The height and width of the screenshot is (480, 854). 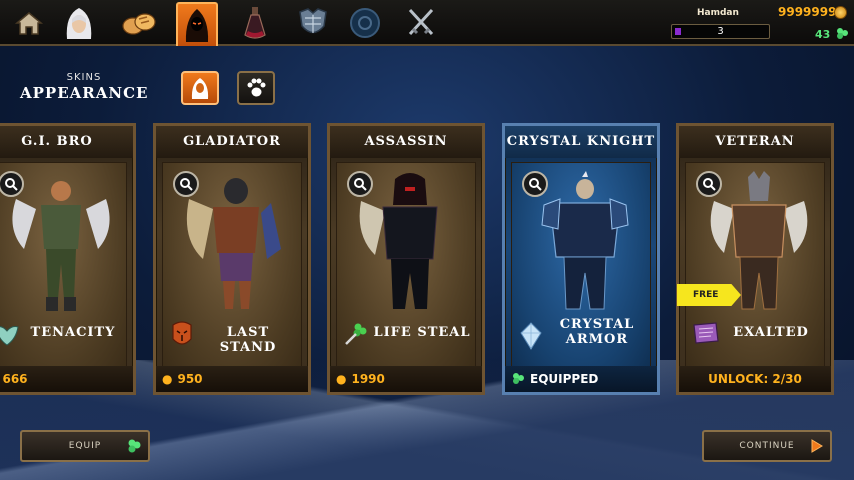 I want to click on skin-preview: TENACITY, so click(x=63, y=266).